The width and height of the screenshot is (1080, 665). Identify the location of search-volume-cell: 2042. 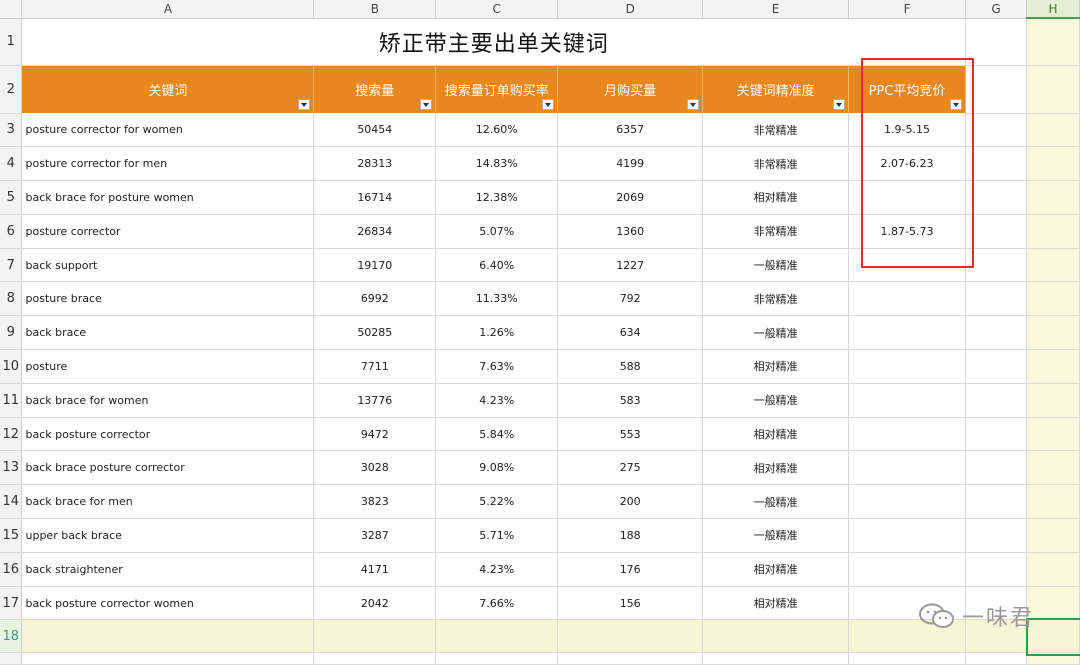
(375, 603).